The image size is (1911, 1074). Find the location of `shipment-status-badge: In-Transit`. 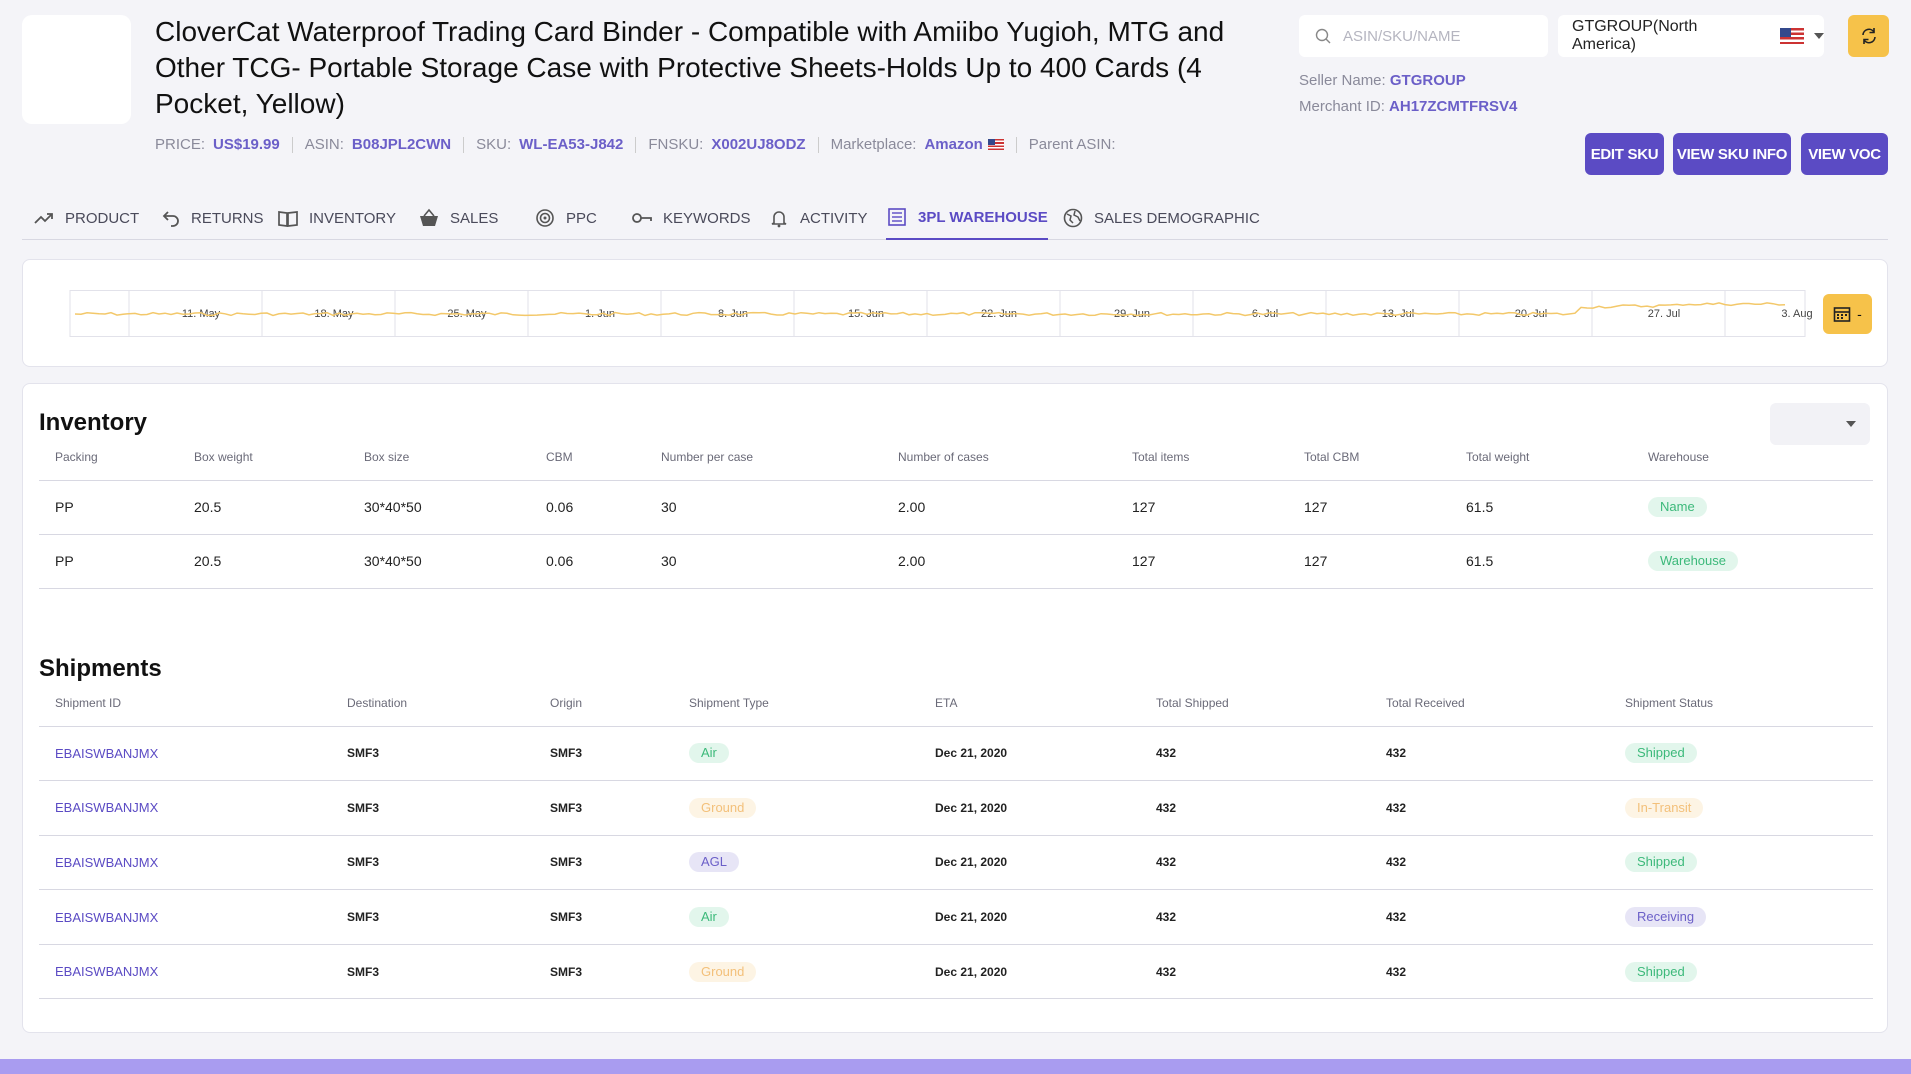

shipment-status-badge: In-Transit is located at coordinates (1664, 807).